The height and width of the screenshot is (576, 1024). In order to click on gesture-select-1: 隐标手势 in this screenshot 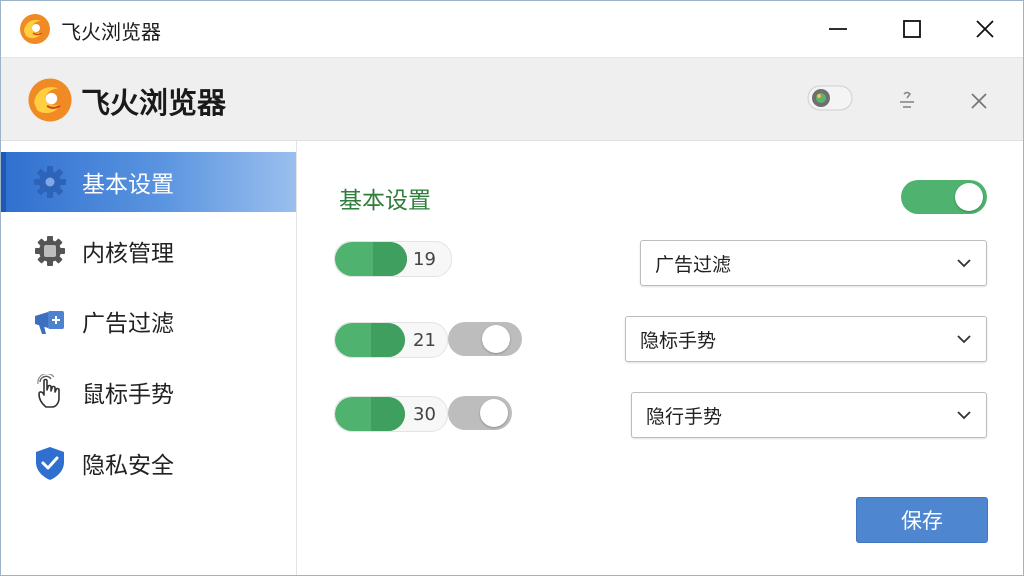, I will do `click(806, 339)`.